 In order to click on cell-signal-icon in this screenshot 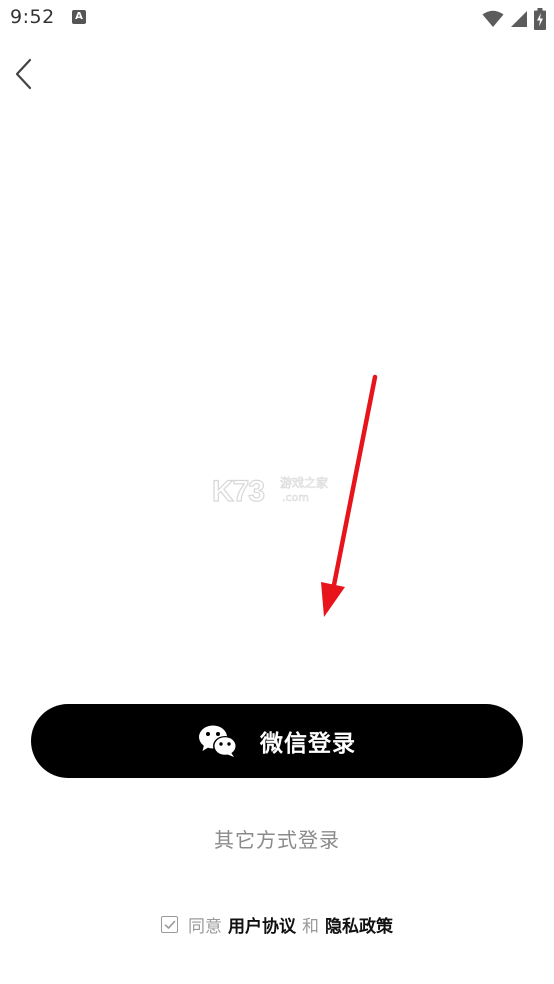, I will do `click(519, 19)`.